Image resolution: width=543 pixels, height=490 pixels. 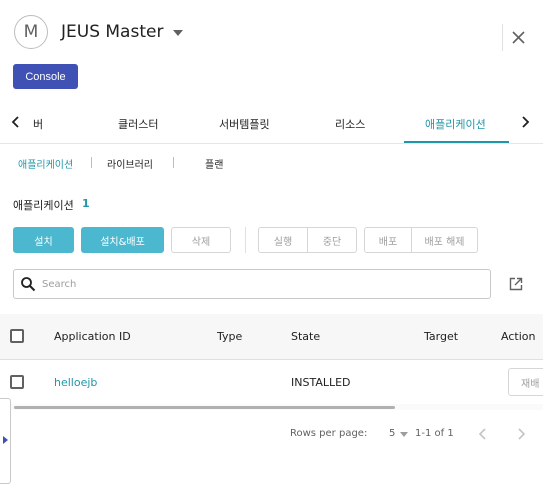 I want to click on select-all-checkbox, so click(x=17, y=336).